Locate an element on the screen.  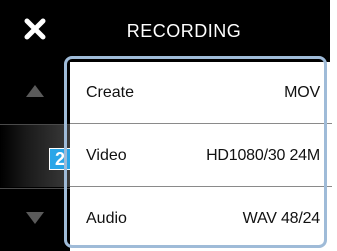
close-button is located at coordinates (35, 31).